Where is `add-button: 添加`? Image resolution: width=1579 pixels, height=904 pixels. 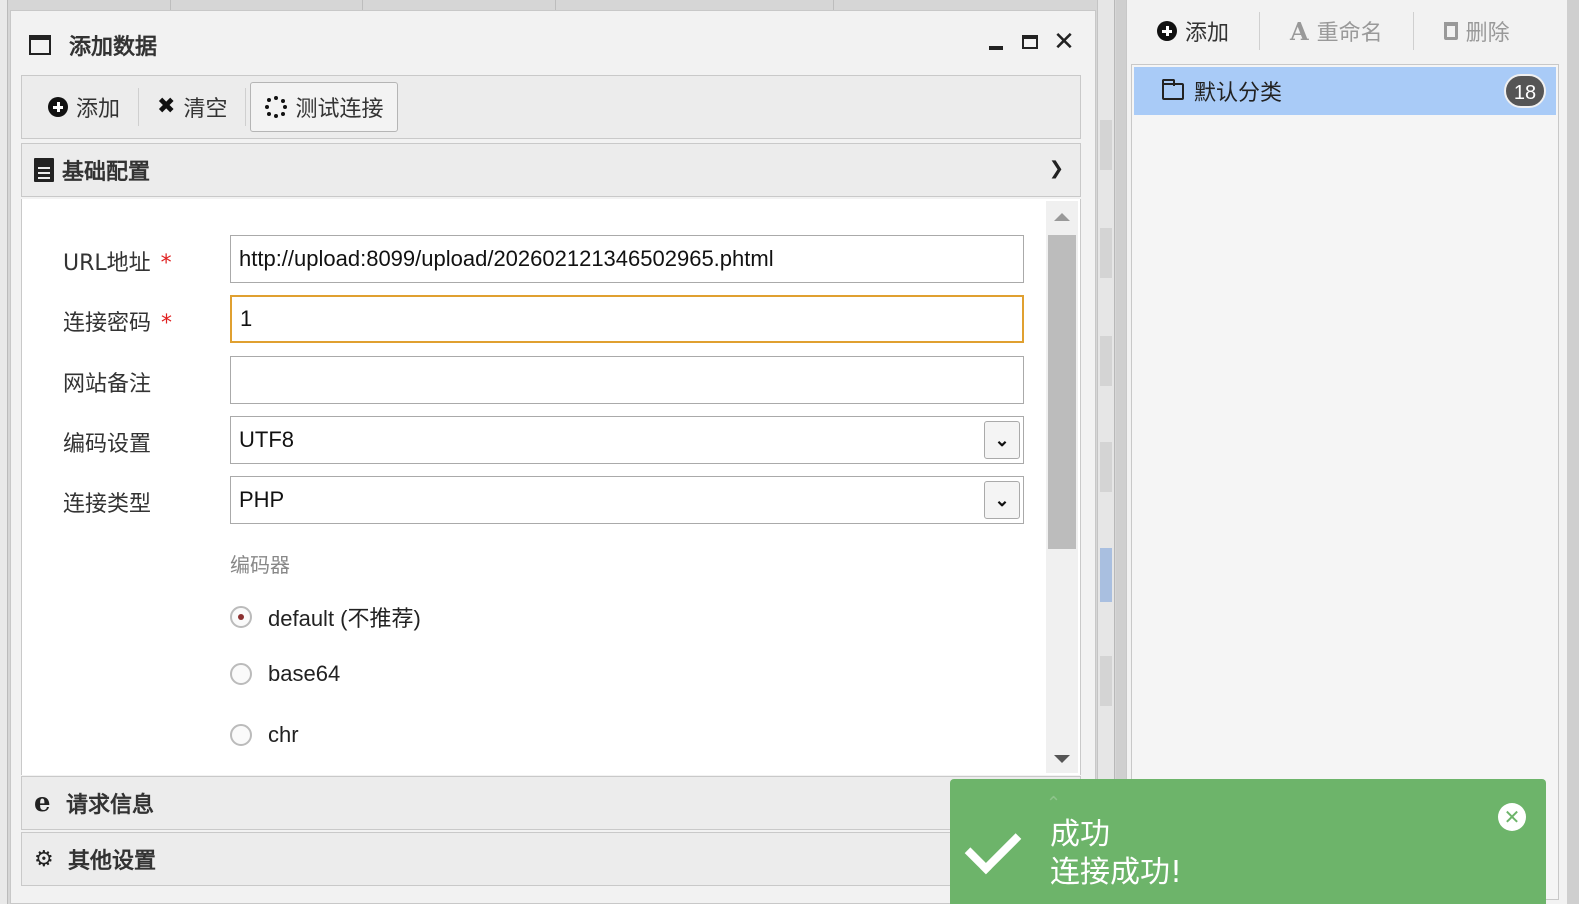 add-button: 添加 is located at coordinates (84, 107).